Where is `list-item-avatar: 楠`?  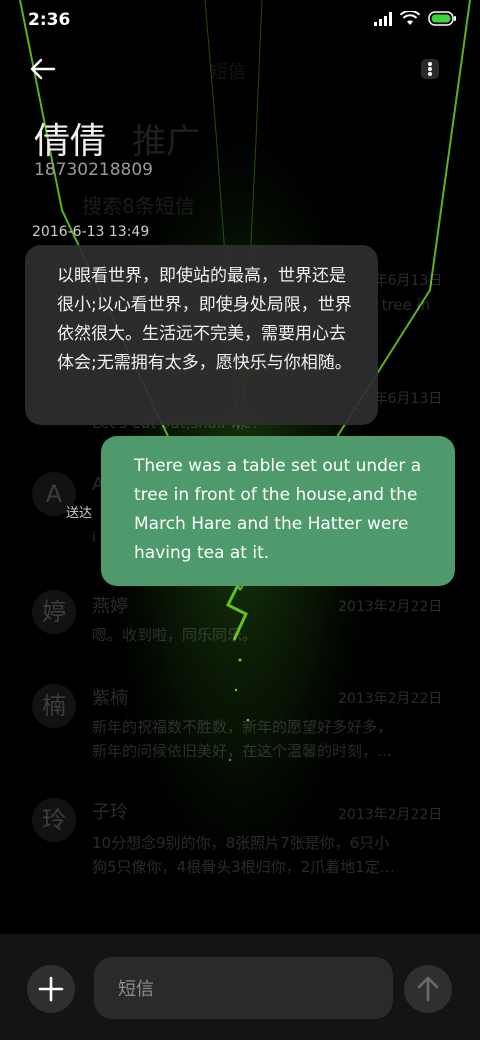
list-item-avatar: 楠 is located at coordinates (54, 706).